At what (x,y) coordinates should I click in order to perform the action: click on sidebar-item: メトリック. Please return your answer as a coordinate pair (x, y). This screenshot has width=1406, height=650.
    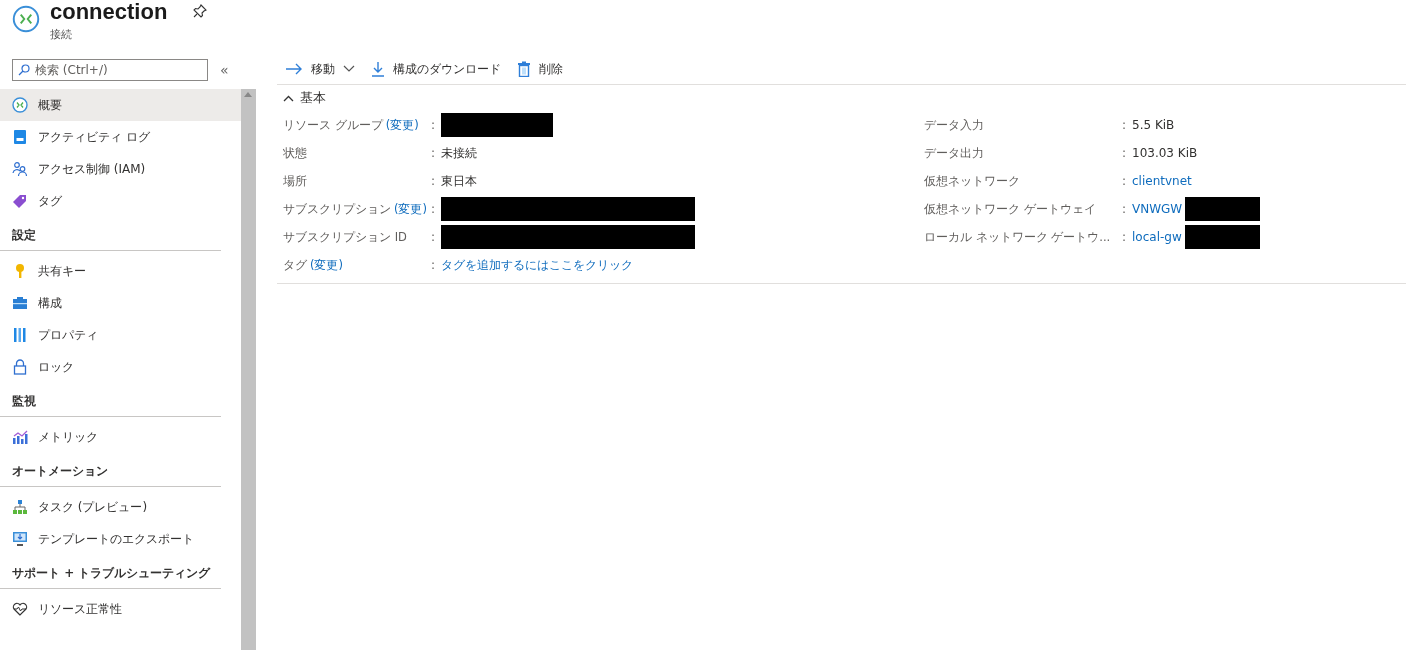
    Looking at the image, I should click on (120, 437).